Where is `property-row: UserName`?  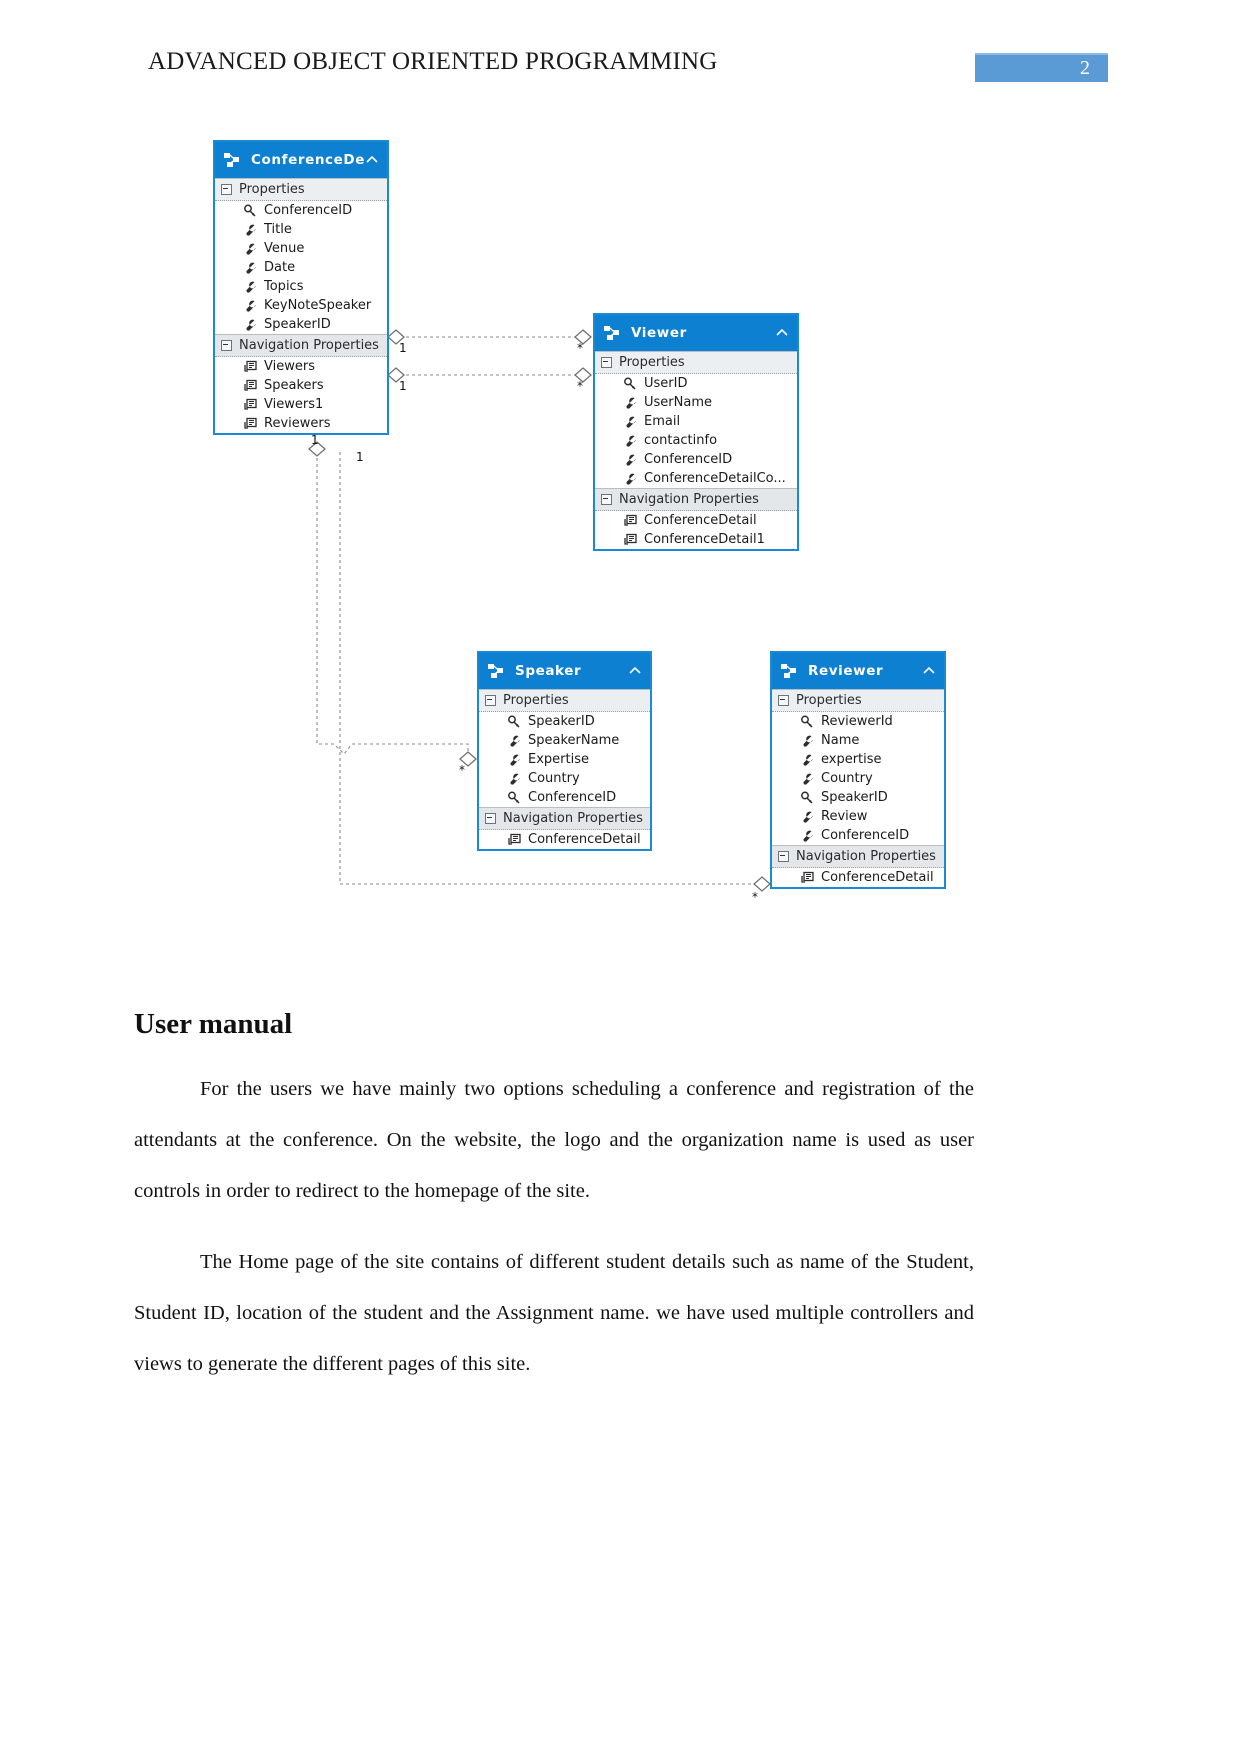 property-row: UserName is located at coordinates (696, 402).